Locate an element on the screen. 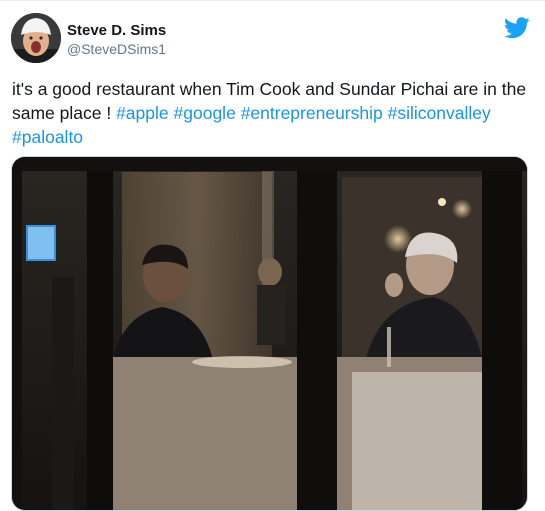 The image size is (545, 511). author-handle: @SteveDSims1 is located at coordinates (116, 49).